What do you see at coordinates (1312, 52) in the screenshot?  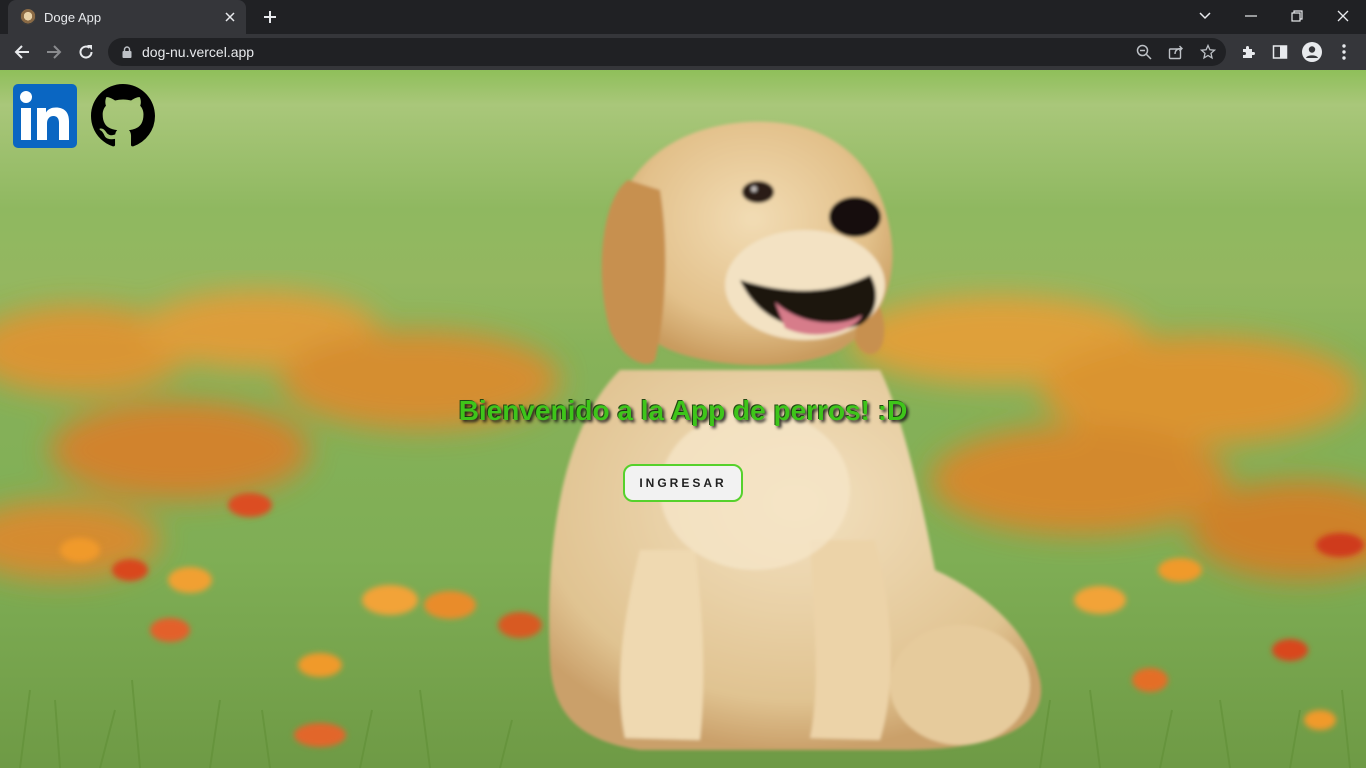 I see `profile-icon` at bounding box center [1312, 52].